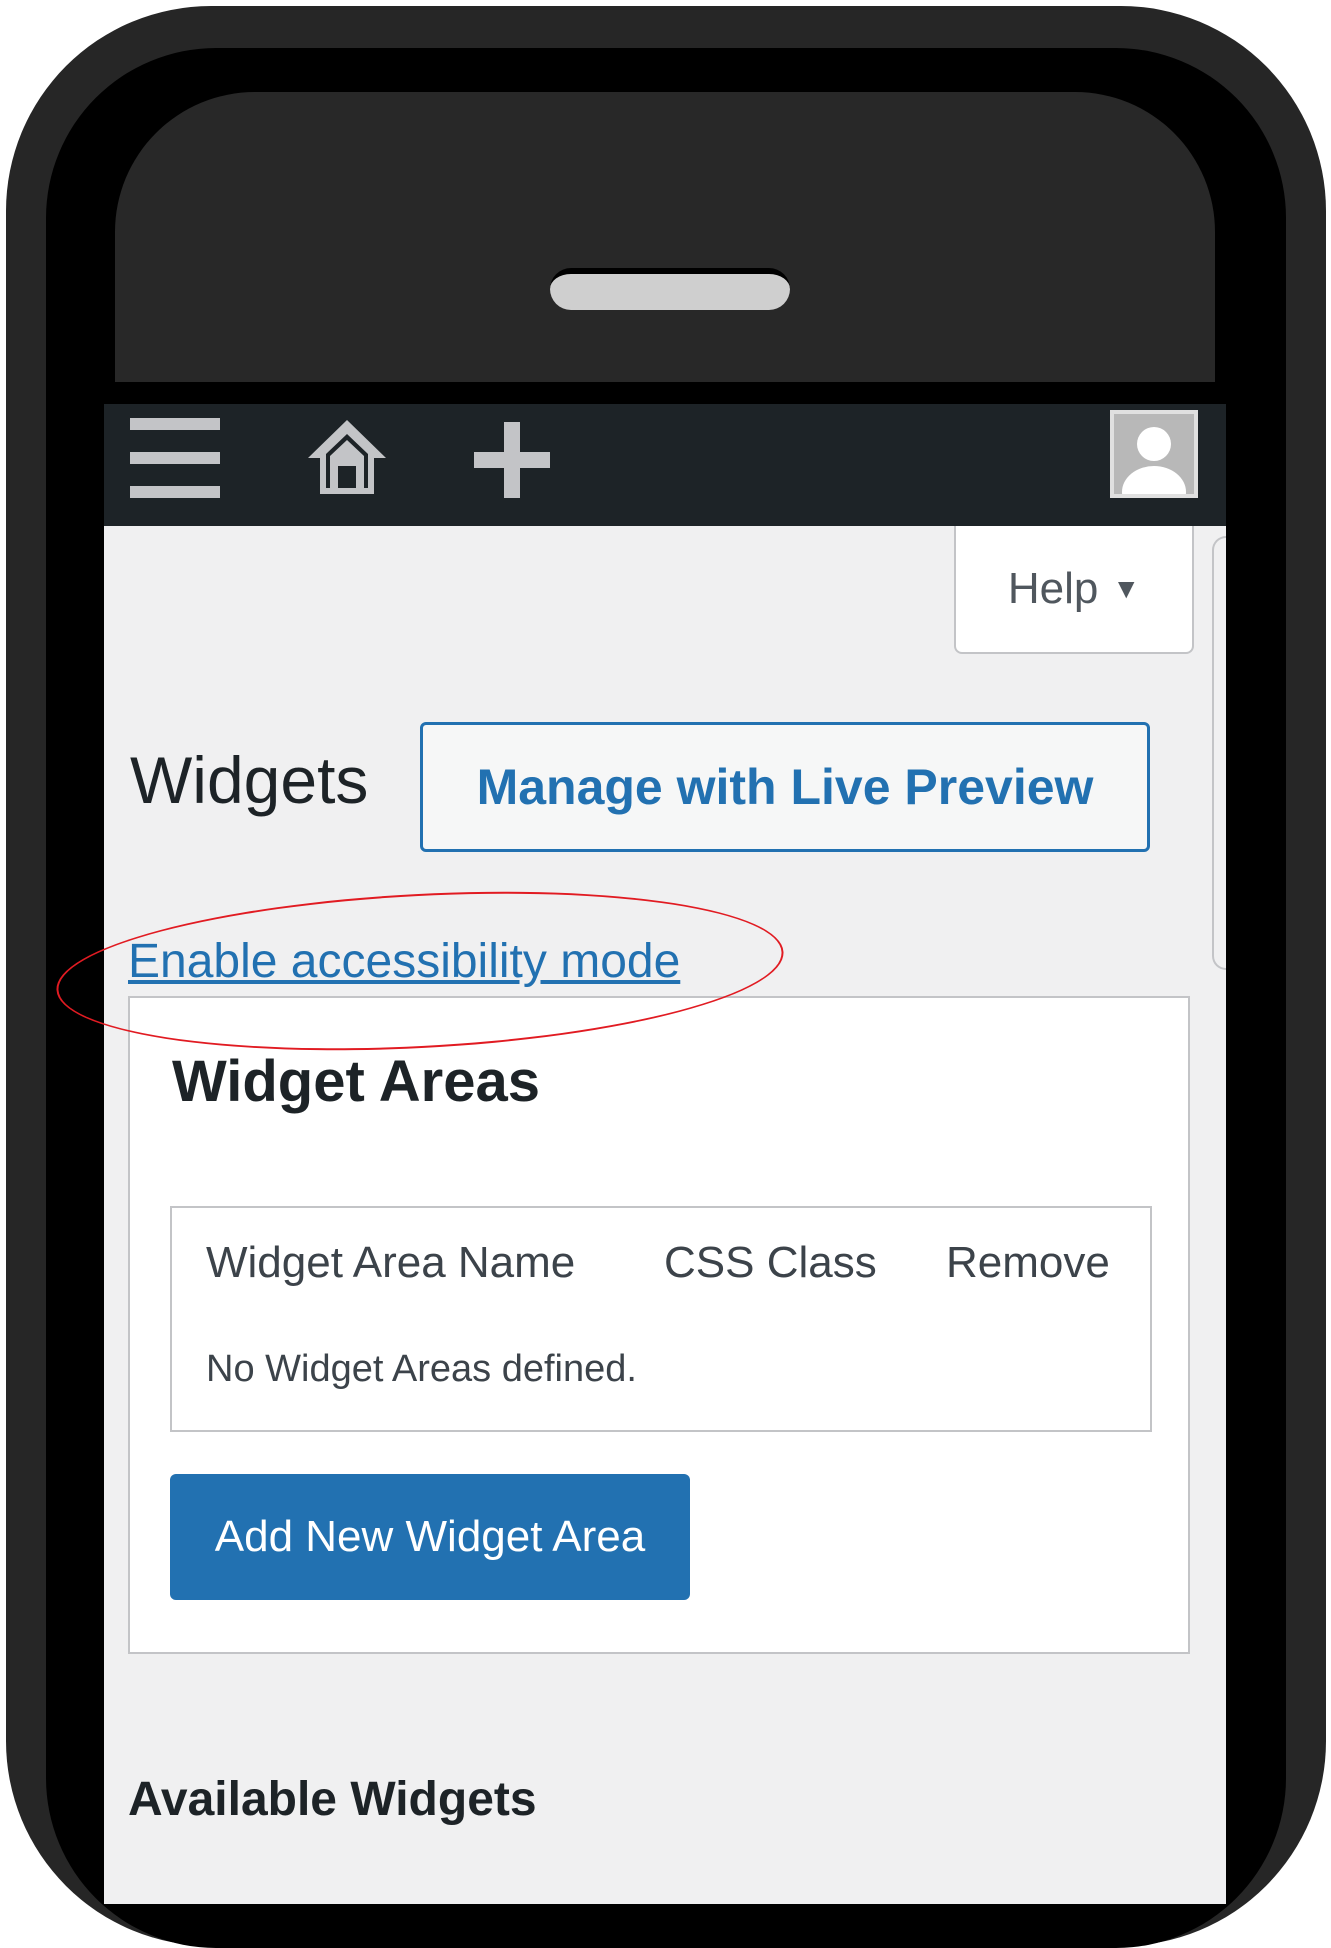  Describe the element at coordinates (391, 1262) in the screenshot. I see `column-header-widget-area-name: Widget Area Name` at that location.